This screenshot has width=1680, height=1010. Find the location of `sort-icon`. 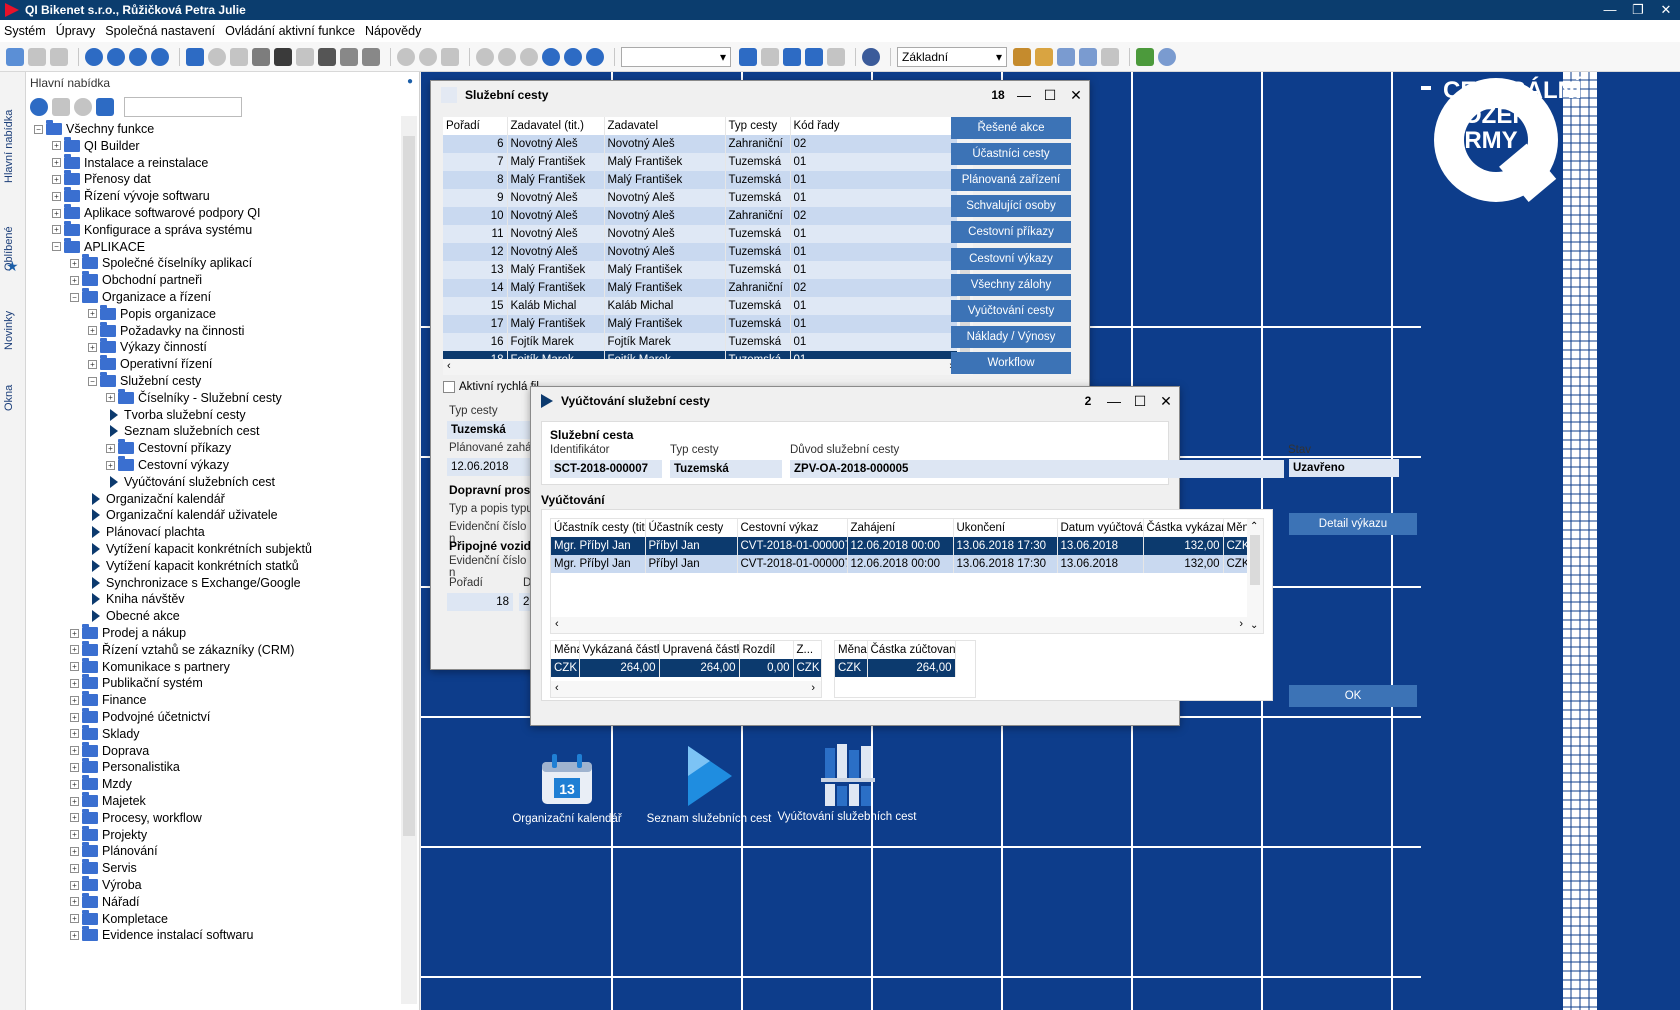

sort-icon is located at coordinates (792, 56).